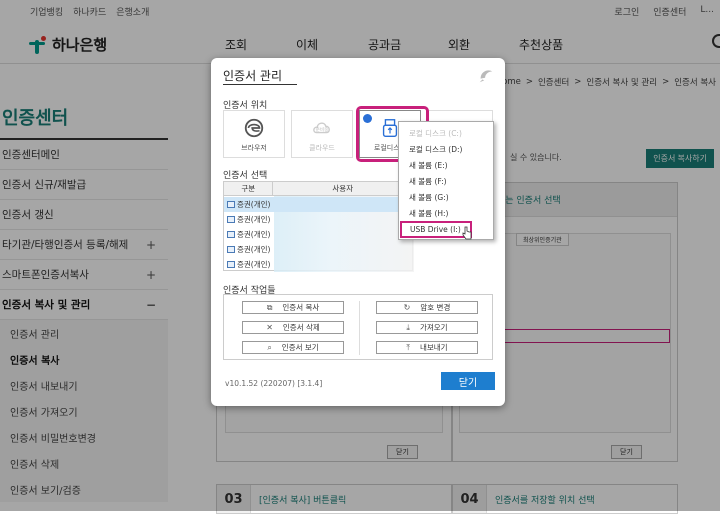  What do you see at coordinates (274, 383) in the screenshot?
I see `version-text: v10.1.52 (220207) [3.1.4]` at bounding box center [274, 383].